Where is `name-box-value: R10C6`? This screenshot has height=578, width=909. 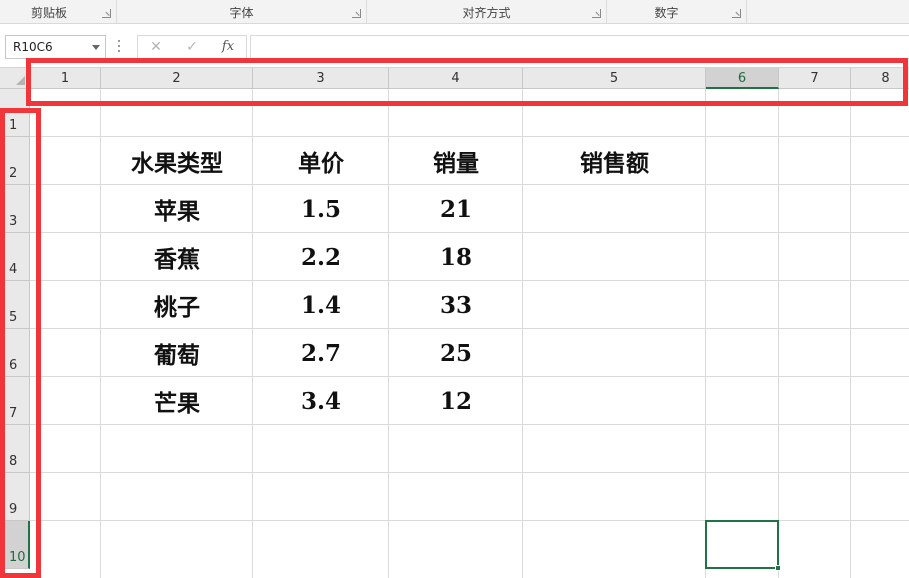
name-box-value: R10C6 is located at coordinates (33, 47).